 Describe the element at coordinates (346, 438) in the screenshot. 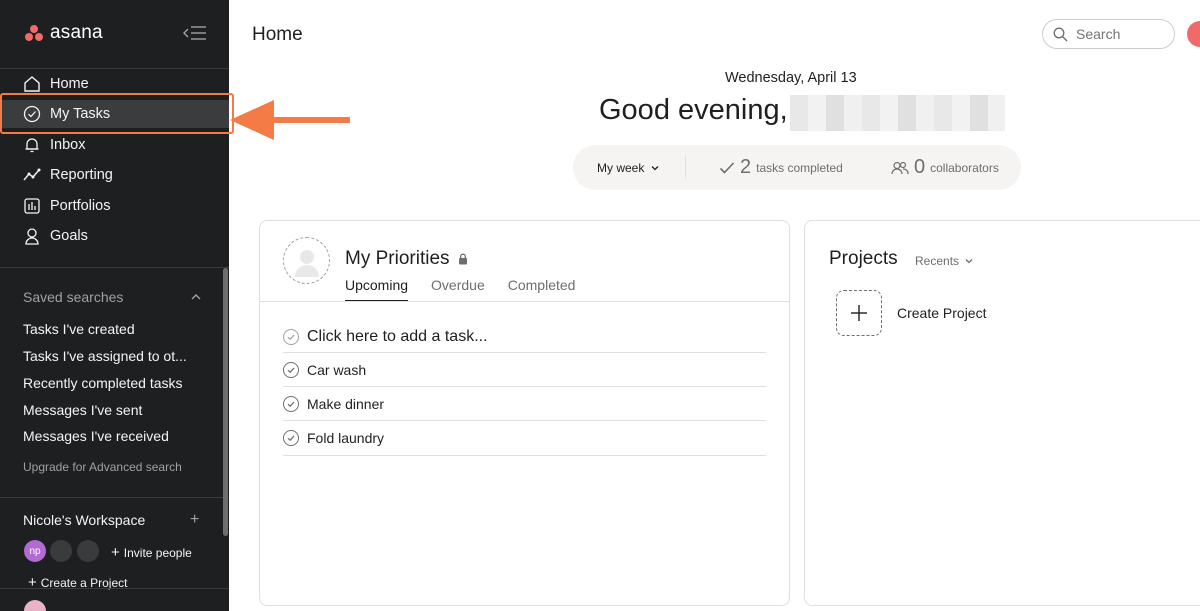

I see `task-name: Fold laundry` at that location.